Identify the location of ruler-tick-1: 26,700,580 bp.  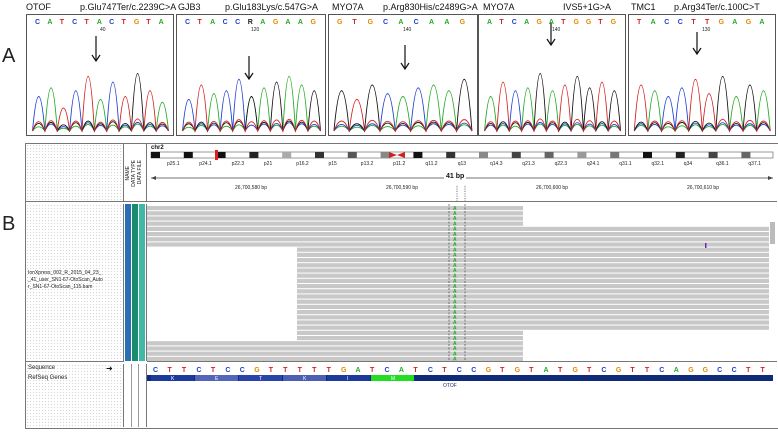
(251, 188).